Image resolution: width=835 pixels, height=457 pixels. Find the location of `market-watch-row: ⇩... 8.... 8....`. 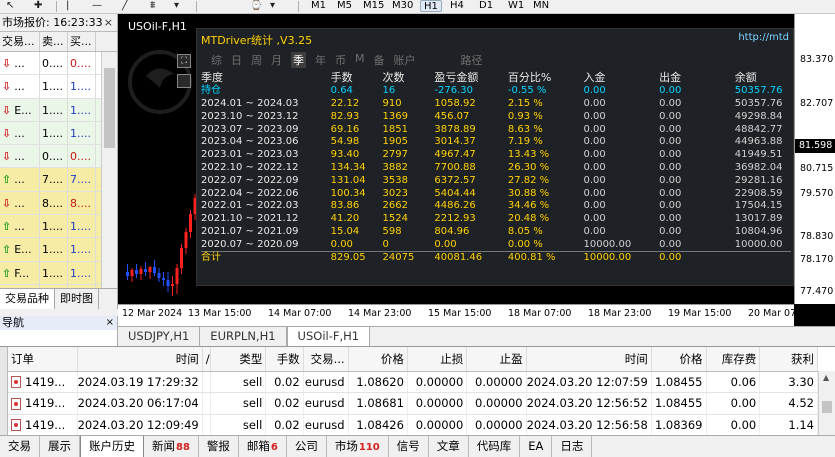

market-watch-row: ⇩... 8.... 8.... is located at coordinates (58, 203).